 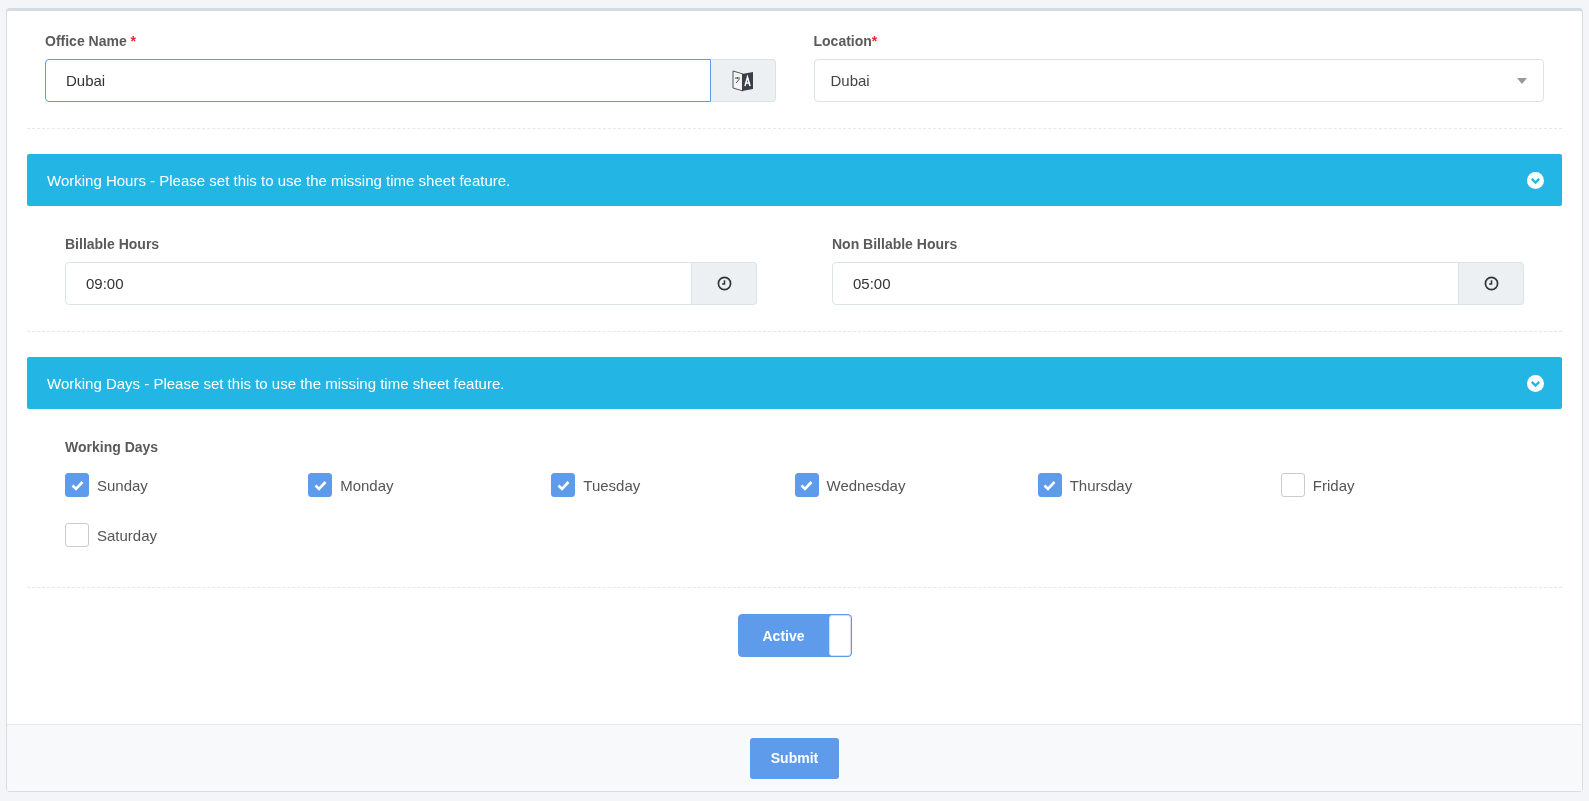 What do you see at coordinates (122, 485) in the screenshot?
I see `day-label: Sunday` at bounding box center [122, 485].